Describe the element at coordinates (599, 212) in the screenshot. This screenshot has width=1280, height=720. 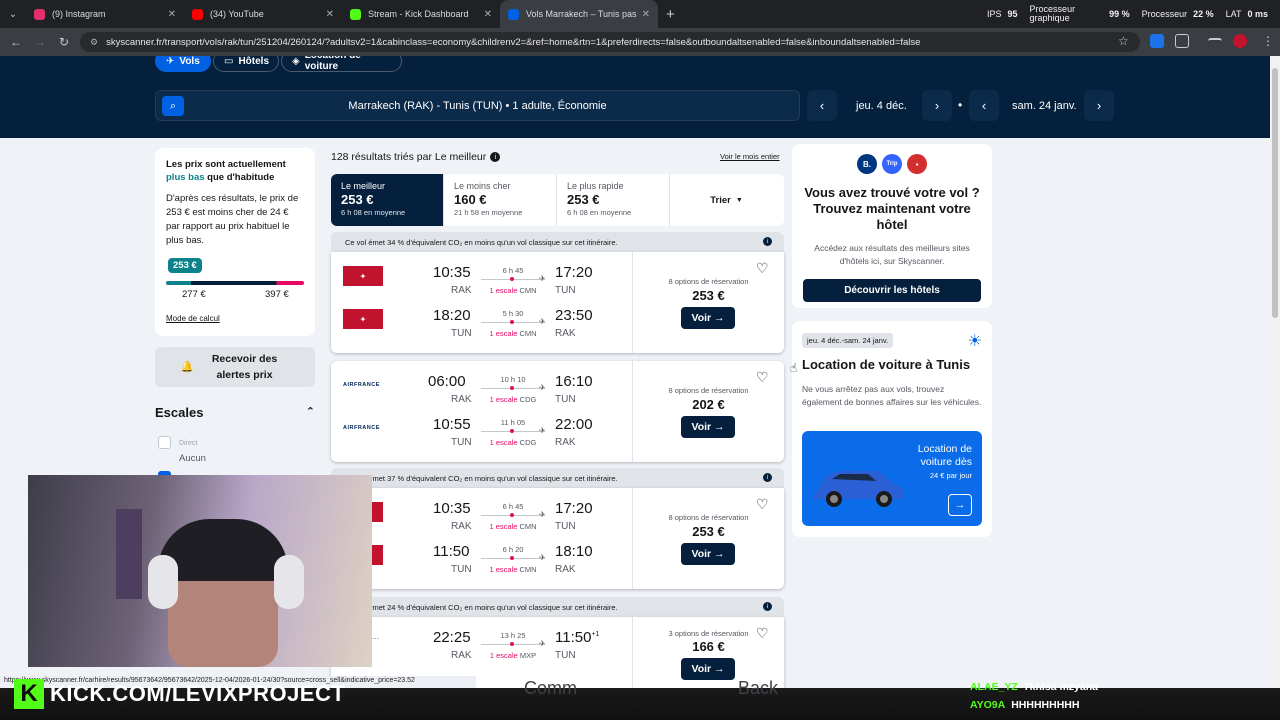
I see `sort-tab-duration: 6 h 08 en moyenne` at that location.